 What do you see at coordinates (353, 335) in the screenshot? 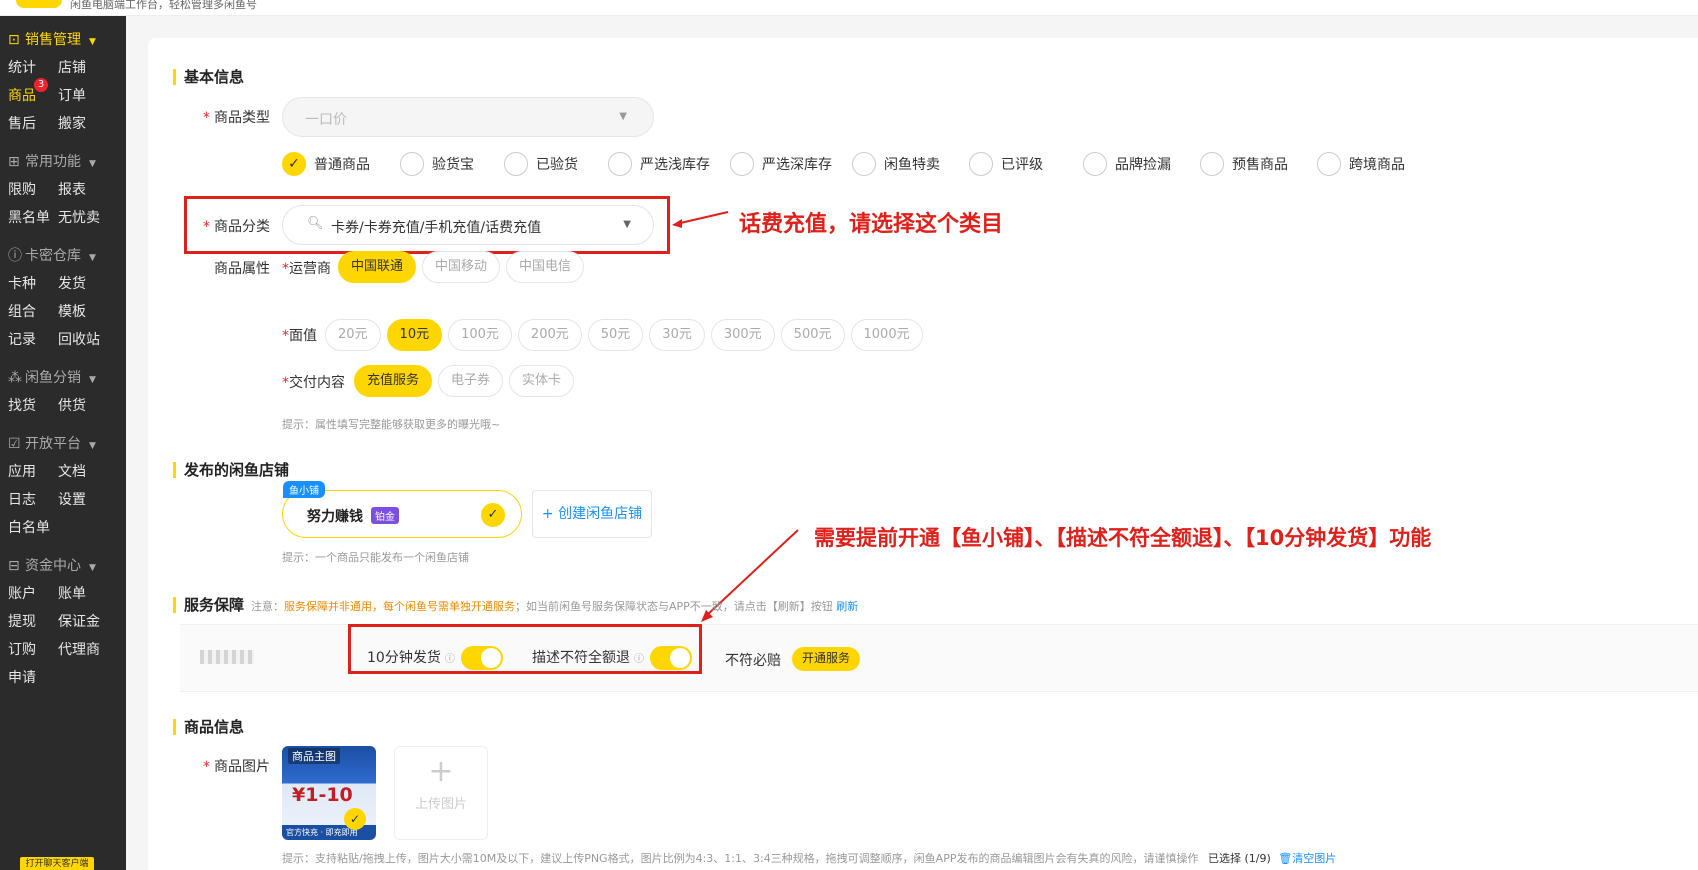
I see `value-option: 20元` at bounding box center [353, 335].